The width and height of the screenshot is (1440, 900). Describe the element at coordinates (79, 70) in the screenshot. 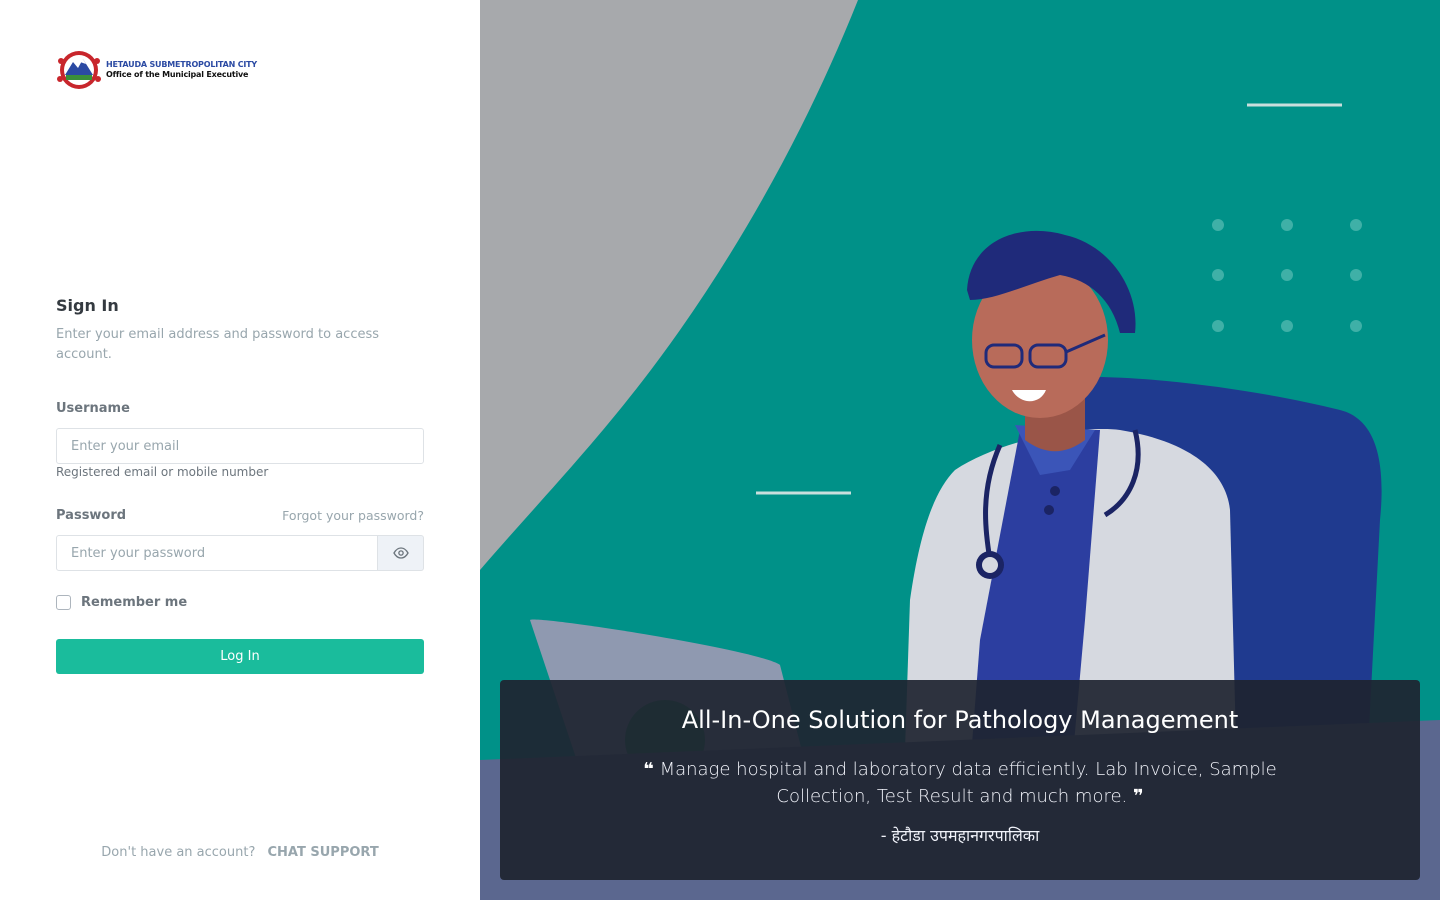

I see `municipal-emblem-icon` at that location.